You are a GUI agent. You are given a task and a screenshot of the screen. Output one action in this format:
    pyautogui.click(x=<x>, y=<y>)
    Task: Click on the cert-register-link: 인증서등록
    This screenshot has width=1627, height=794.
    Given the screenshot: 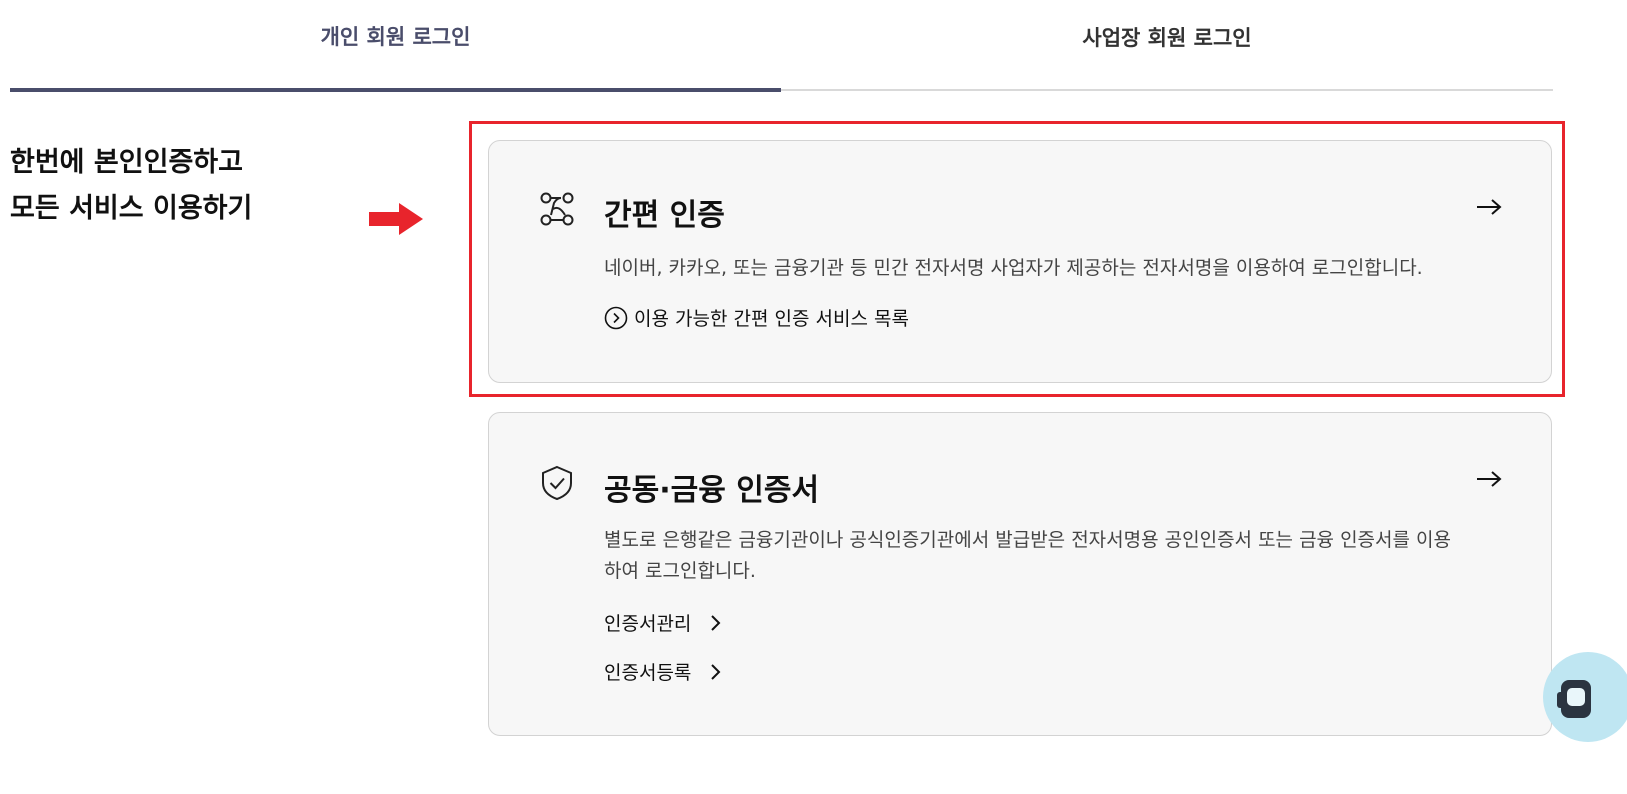 What is the action you would take?
    pyautogui.click(x=663, y=671)
    